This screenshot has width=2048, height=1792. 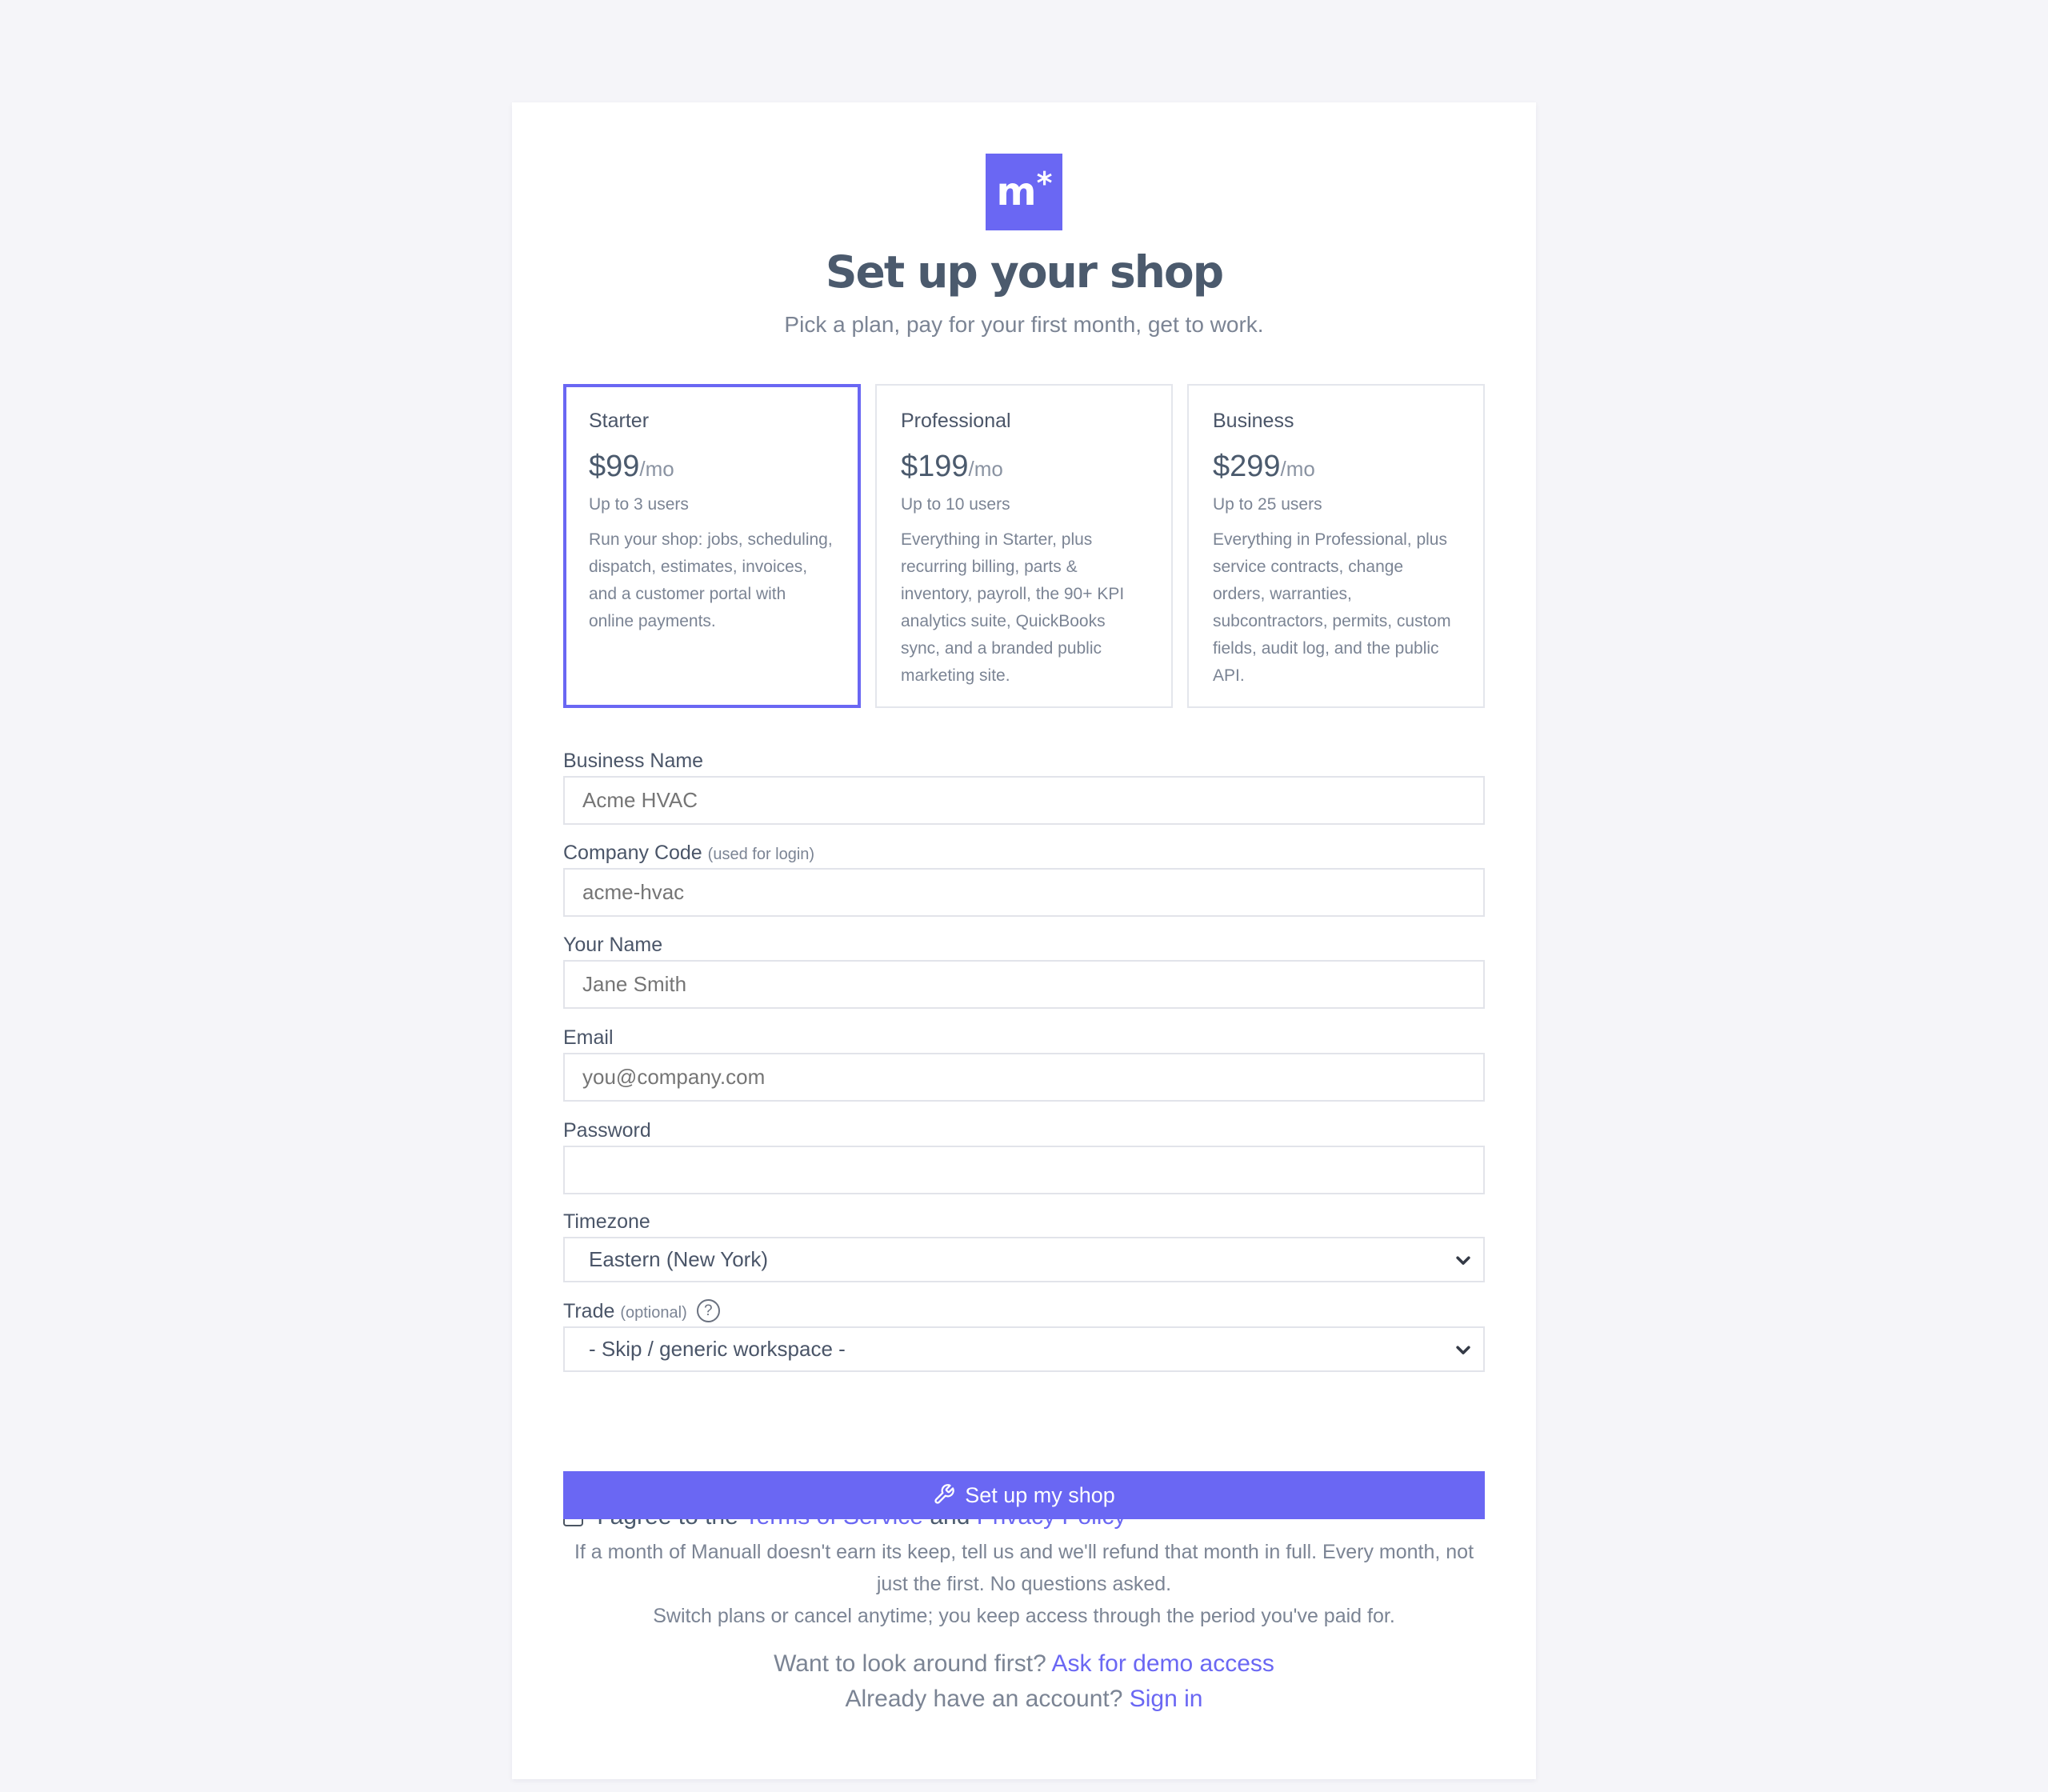 What do you see at coordinates (1166, 1699) in the screenshot?
I see `sign-in-link: Sign in` at bounding box center [1166, 1699].